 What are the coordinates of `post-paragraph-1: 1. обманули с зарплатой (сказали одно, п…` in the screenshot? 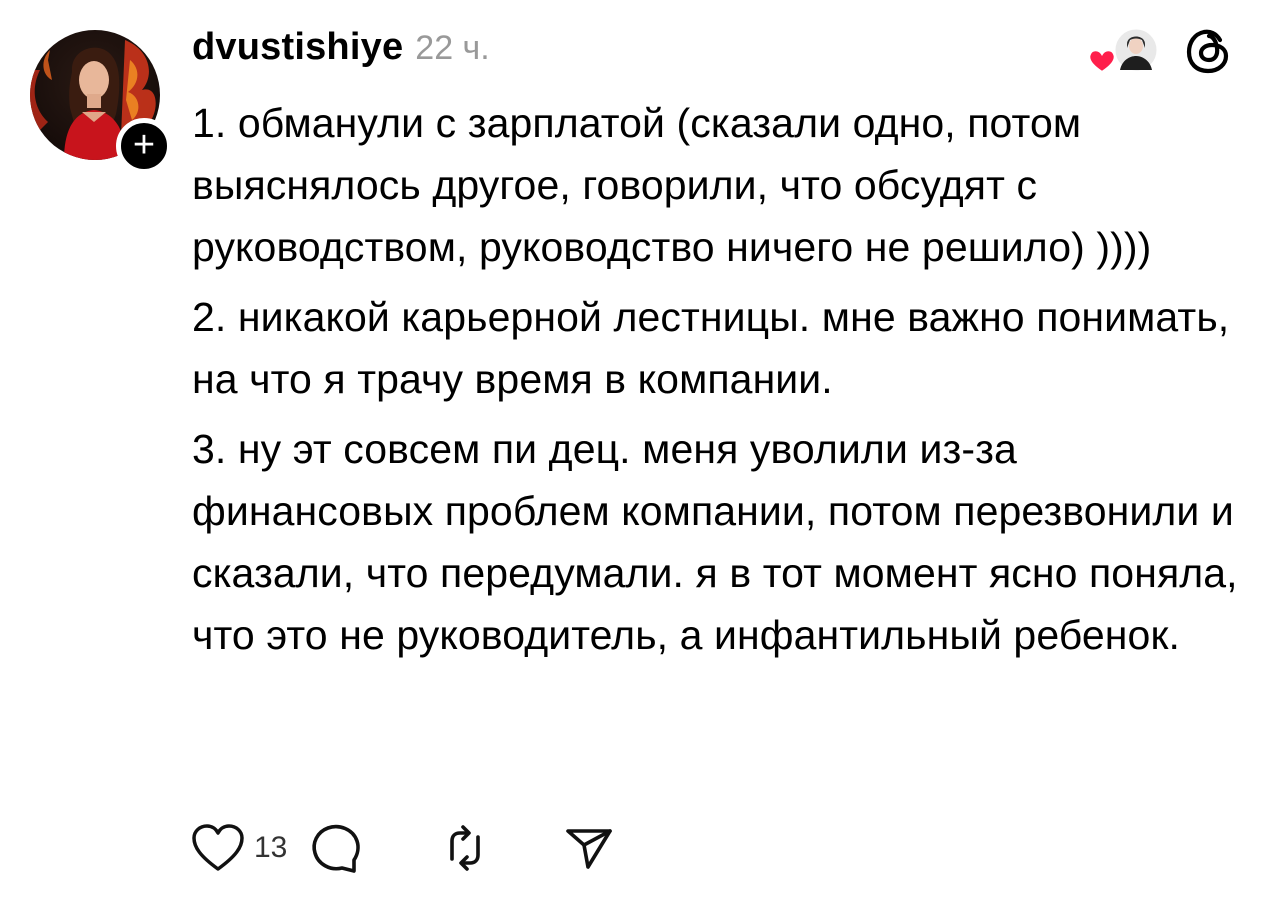 It's located at (672, 185).